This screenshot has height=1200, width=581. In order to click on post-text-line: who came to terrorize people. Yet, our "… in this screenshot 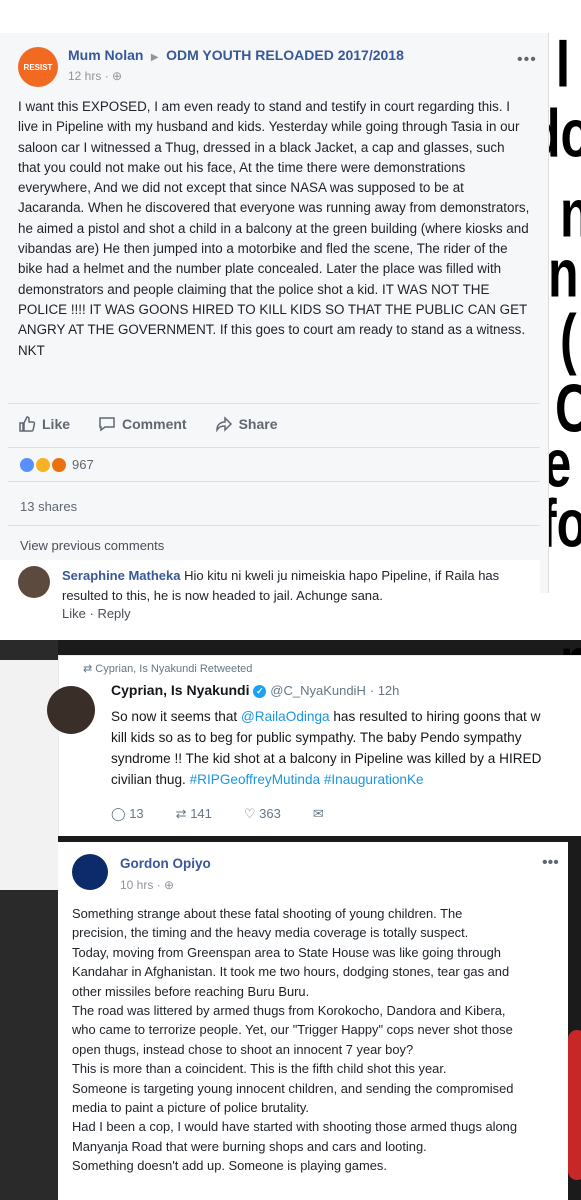, I will do `click(292, 1030)`.